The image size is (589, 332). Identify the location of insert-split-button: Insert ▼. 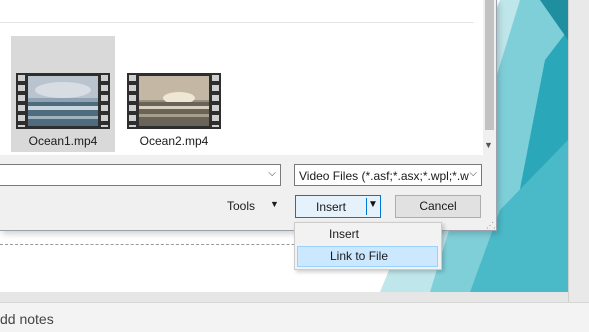
(338, 206).